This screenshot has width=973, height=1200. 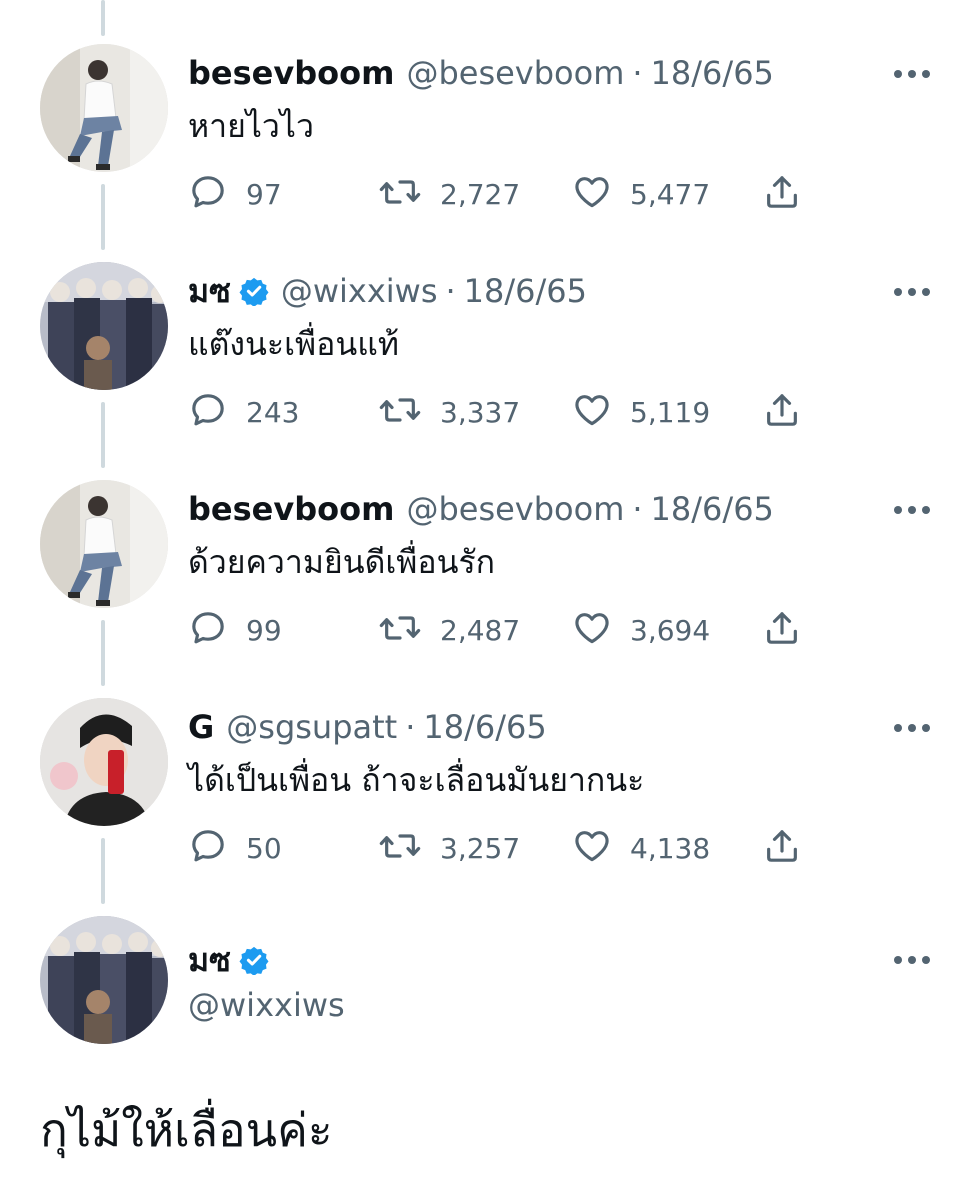 I want to click on tweet-actions: 50 3,257 4,138, so click(x=508, y=848).